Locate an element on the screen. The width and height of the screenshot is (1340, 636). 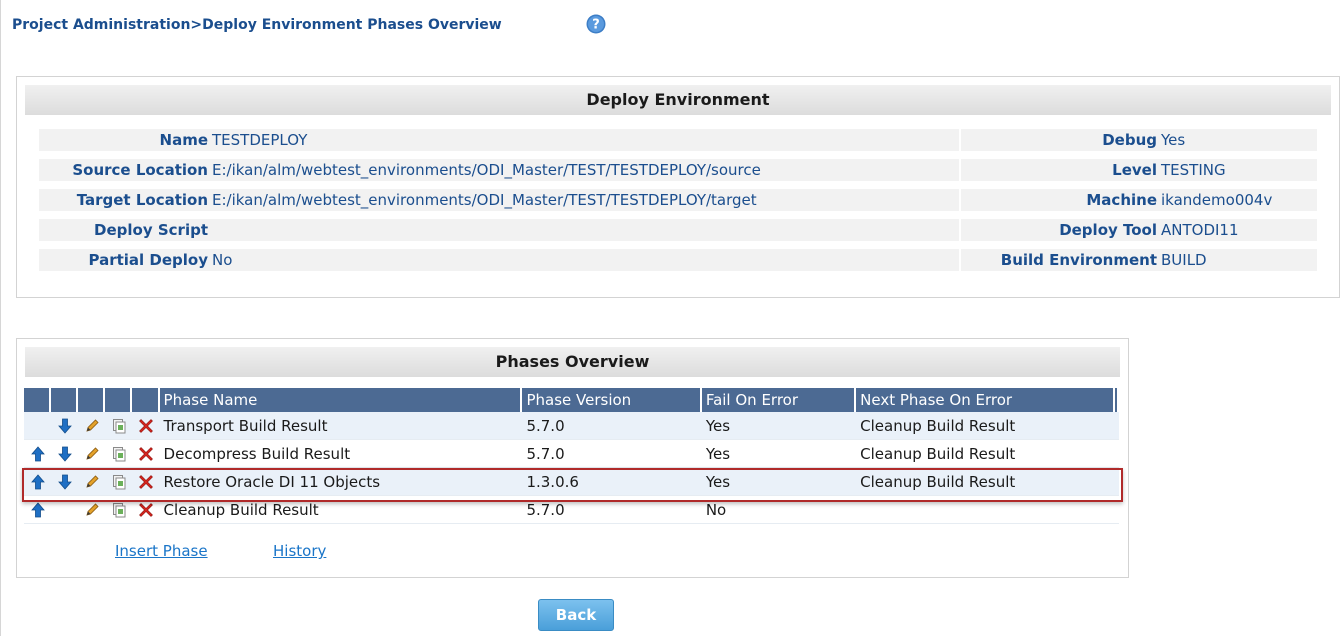
help-icon: ? is located at coordinates (596, 24).